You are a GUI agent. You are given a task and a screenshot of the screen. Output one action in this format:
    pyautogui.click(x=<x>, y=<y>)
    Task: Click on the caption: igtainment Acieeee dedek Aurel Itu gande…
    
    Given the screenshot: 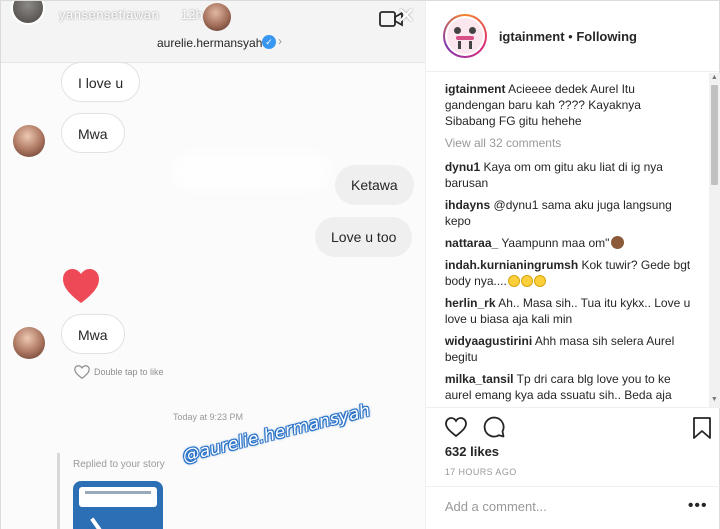 What is the action you would take?
    pyautogui.click(x=569, y=105)
    